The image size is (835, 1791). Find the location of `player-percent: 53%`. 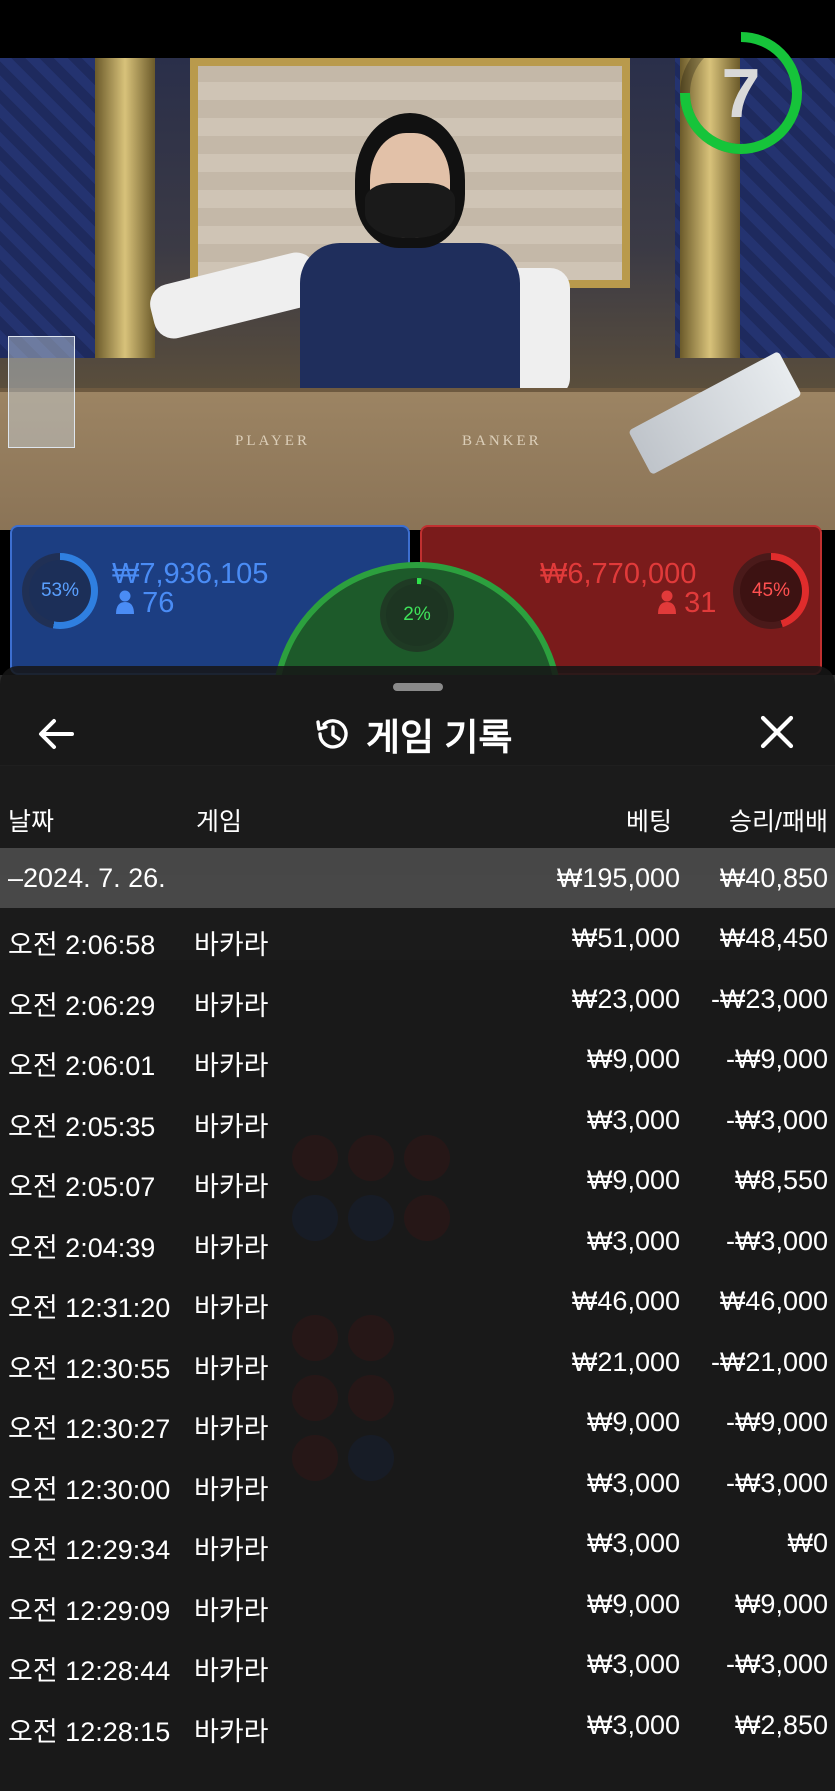

player-percent: 53% is located at coordinates (60, 591).